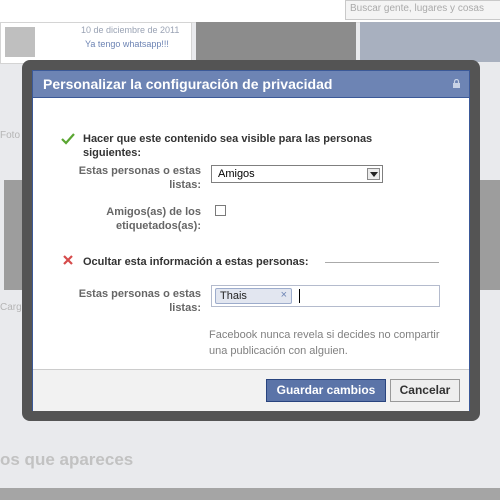  I want to click on post-date: 10 de diciembre de 2011, so click(130, 30).